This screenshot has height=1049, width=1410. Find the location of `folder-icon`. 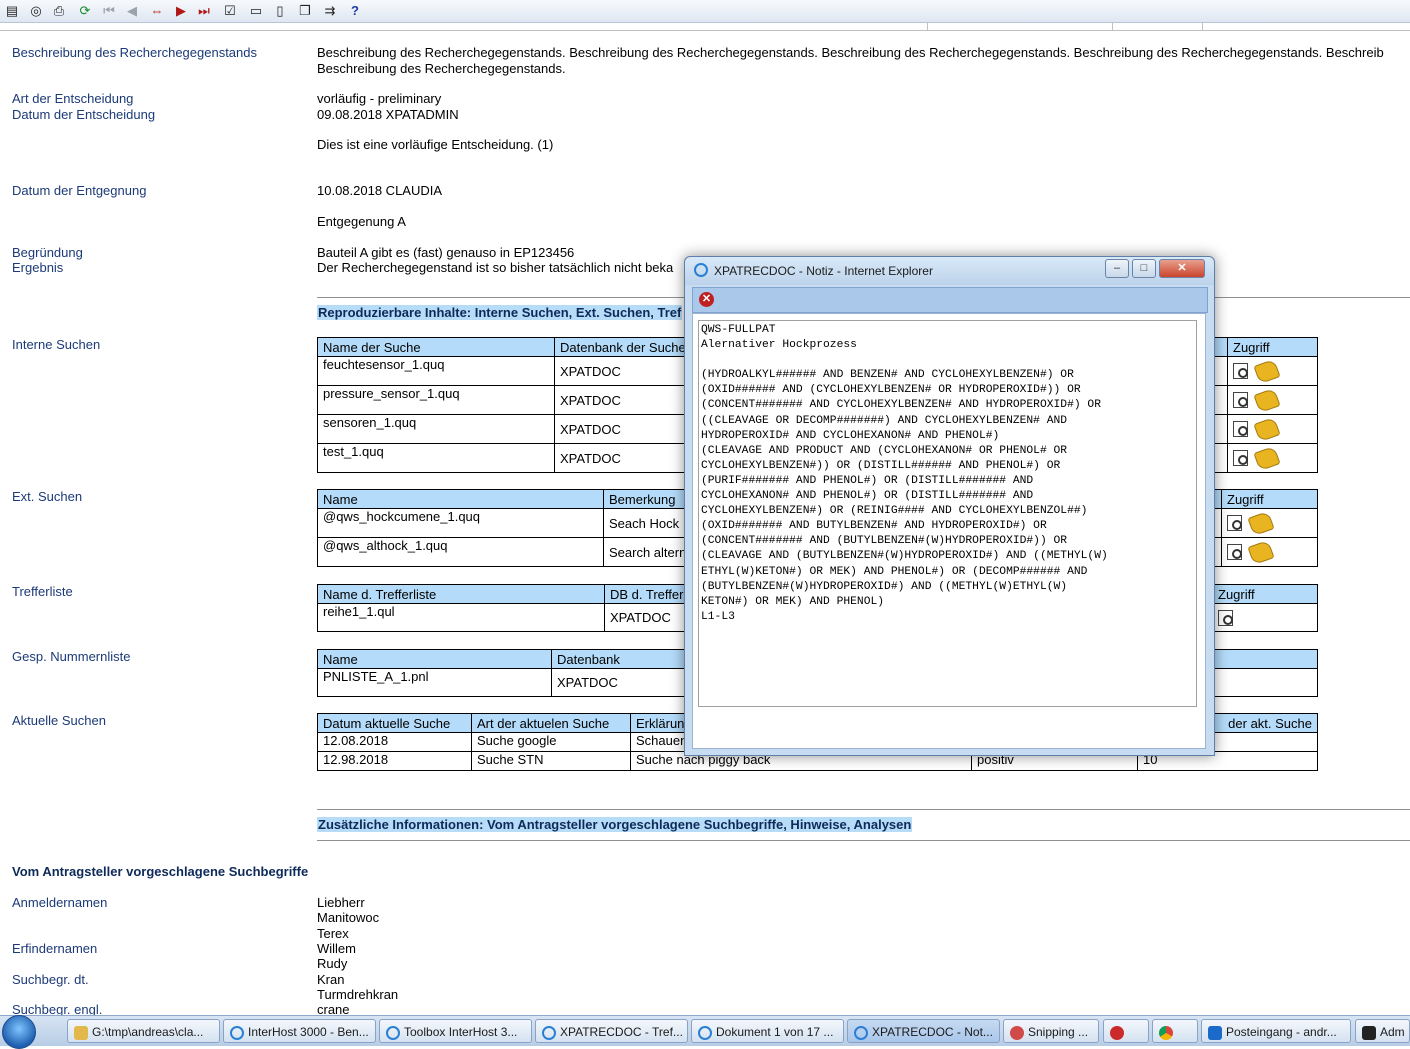

folder-icon is located at coordinates (81, 1032).